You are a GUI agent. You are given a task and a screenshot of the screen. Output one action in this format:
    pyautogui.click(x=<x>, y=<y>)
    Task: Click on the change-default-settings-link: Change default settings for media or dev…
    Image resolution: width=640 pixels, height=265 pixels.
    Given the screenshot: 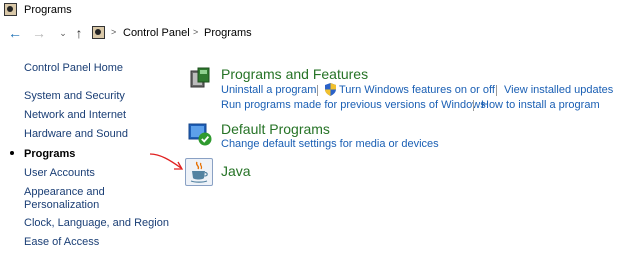 What is the action you would take?
    pyautogui.click(x=330, y=144)
    